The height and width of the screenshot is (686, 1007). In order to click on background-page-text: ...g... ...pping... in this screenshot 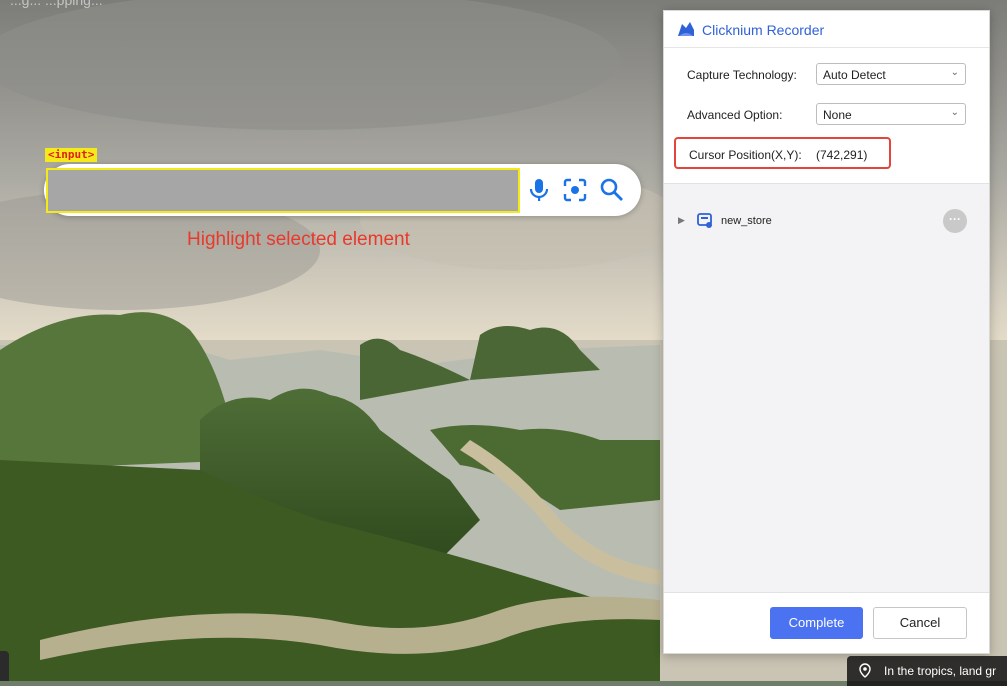, I will do `click(56, 4)`.